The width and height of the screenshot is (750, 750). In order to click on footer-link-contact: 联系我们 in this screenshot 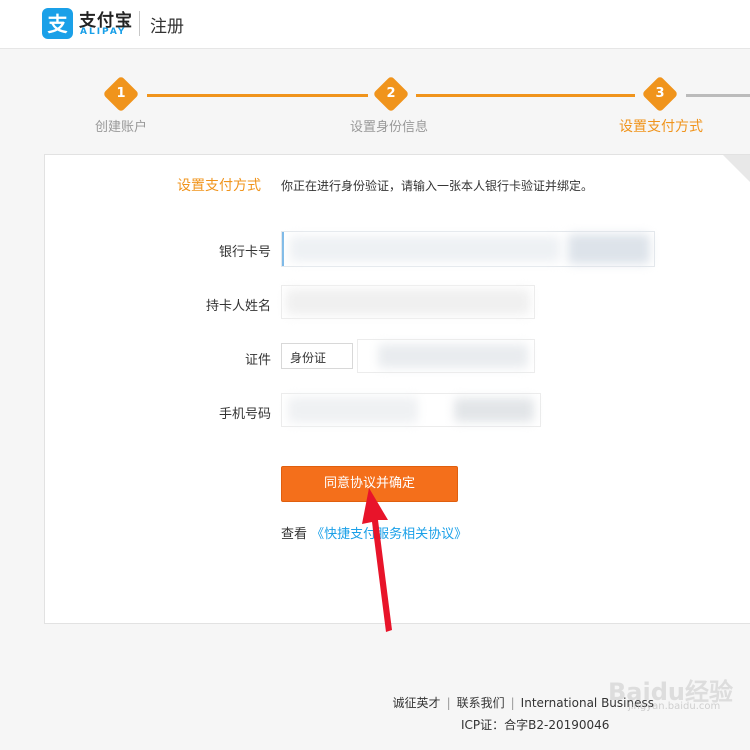, I will do `click(481, 703)`.